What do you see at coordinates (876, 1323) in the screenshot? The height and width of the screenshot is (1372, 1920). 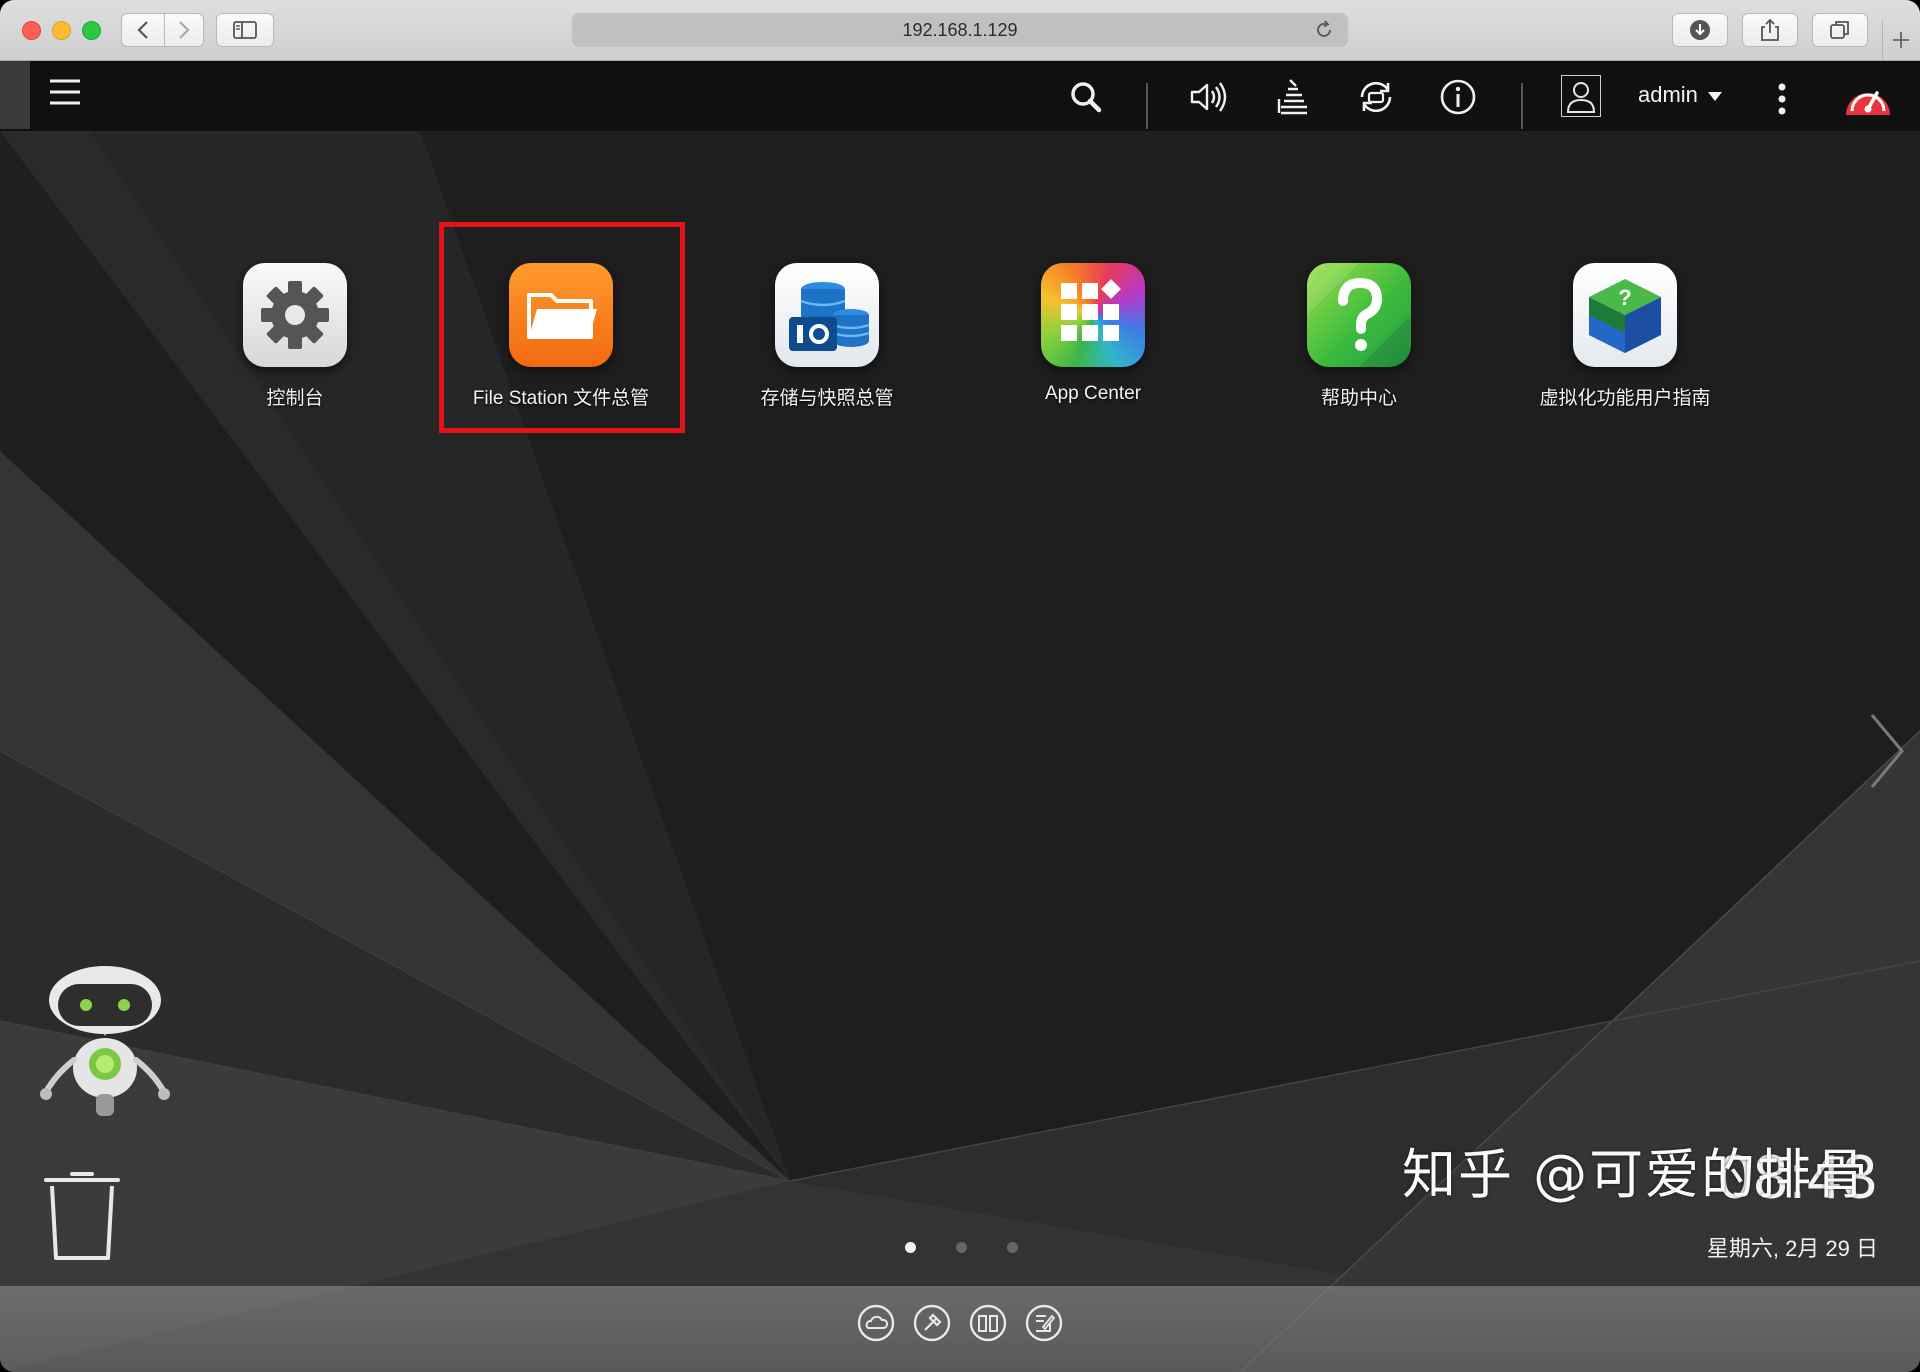 I see `cloud-icon` at bounding box center [876, 1323].